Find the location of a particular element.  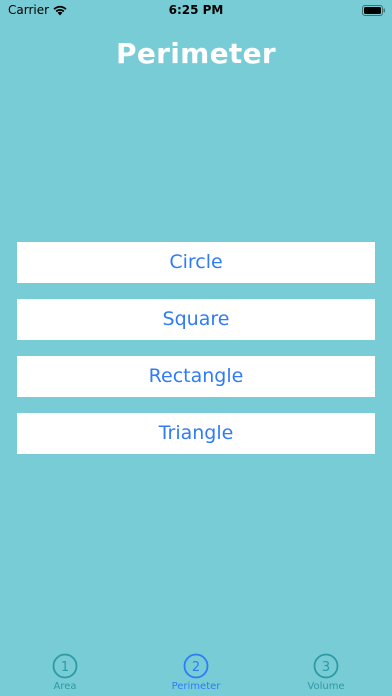

tab-area-label: Area is located at coordinates (65, 686).